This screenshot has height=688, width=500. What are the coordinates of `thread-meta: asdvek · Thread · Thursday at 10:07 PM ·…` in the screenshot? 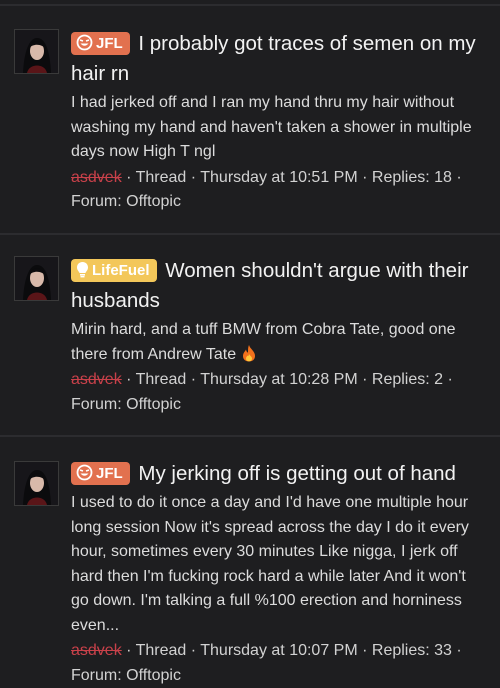 It's located at (278, 663).